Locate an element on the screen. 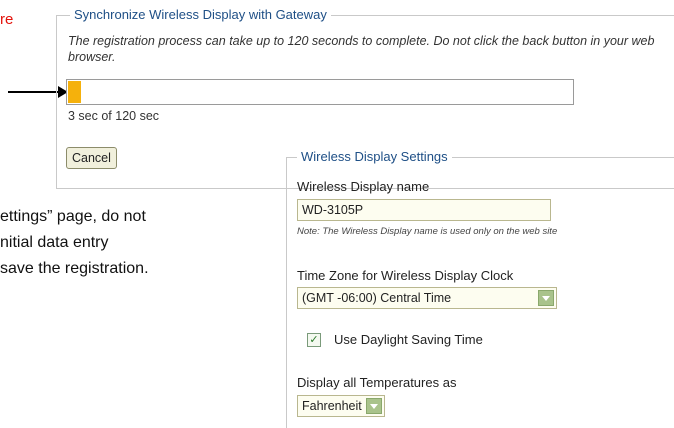  display-name-label: Wireless Display name is located at coordinates (363, 186).